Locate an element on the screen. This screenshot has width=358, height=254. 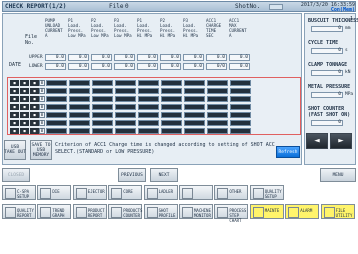
tabs_row1-4: LADLER is located at coordinates (160, 192).